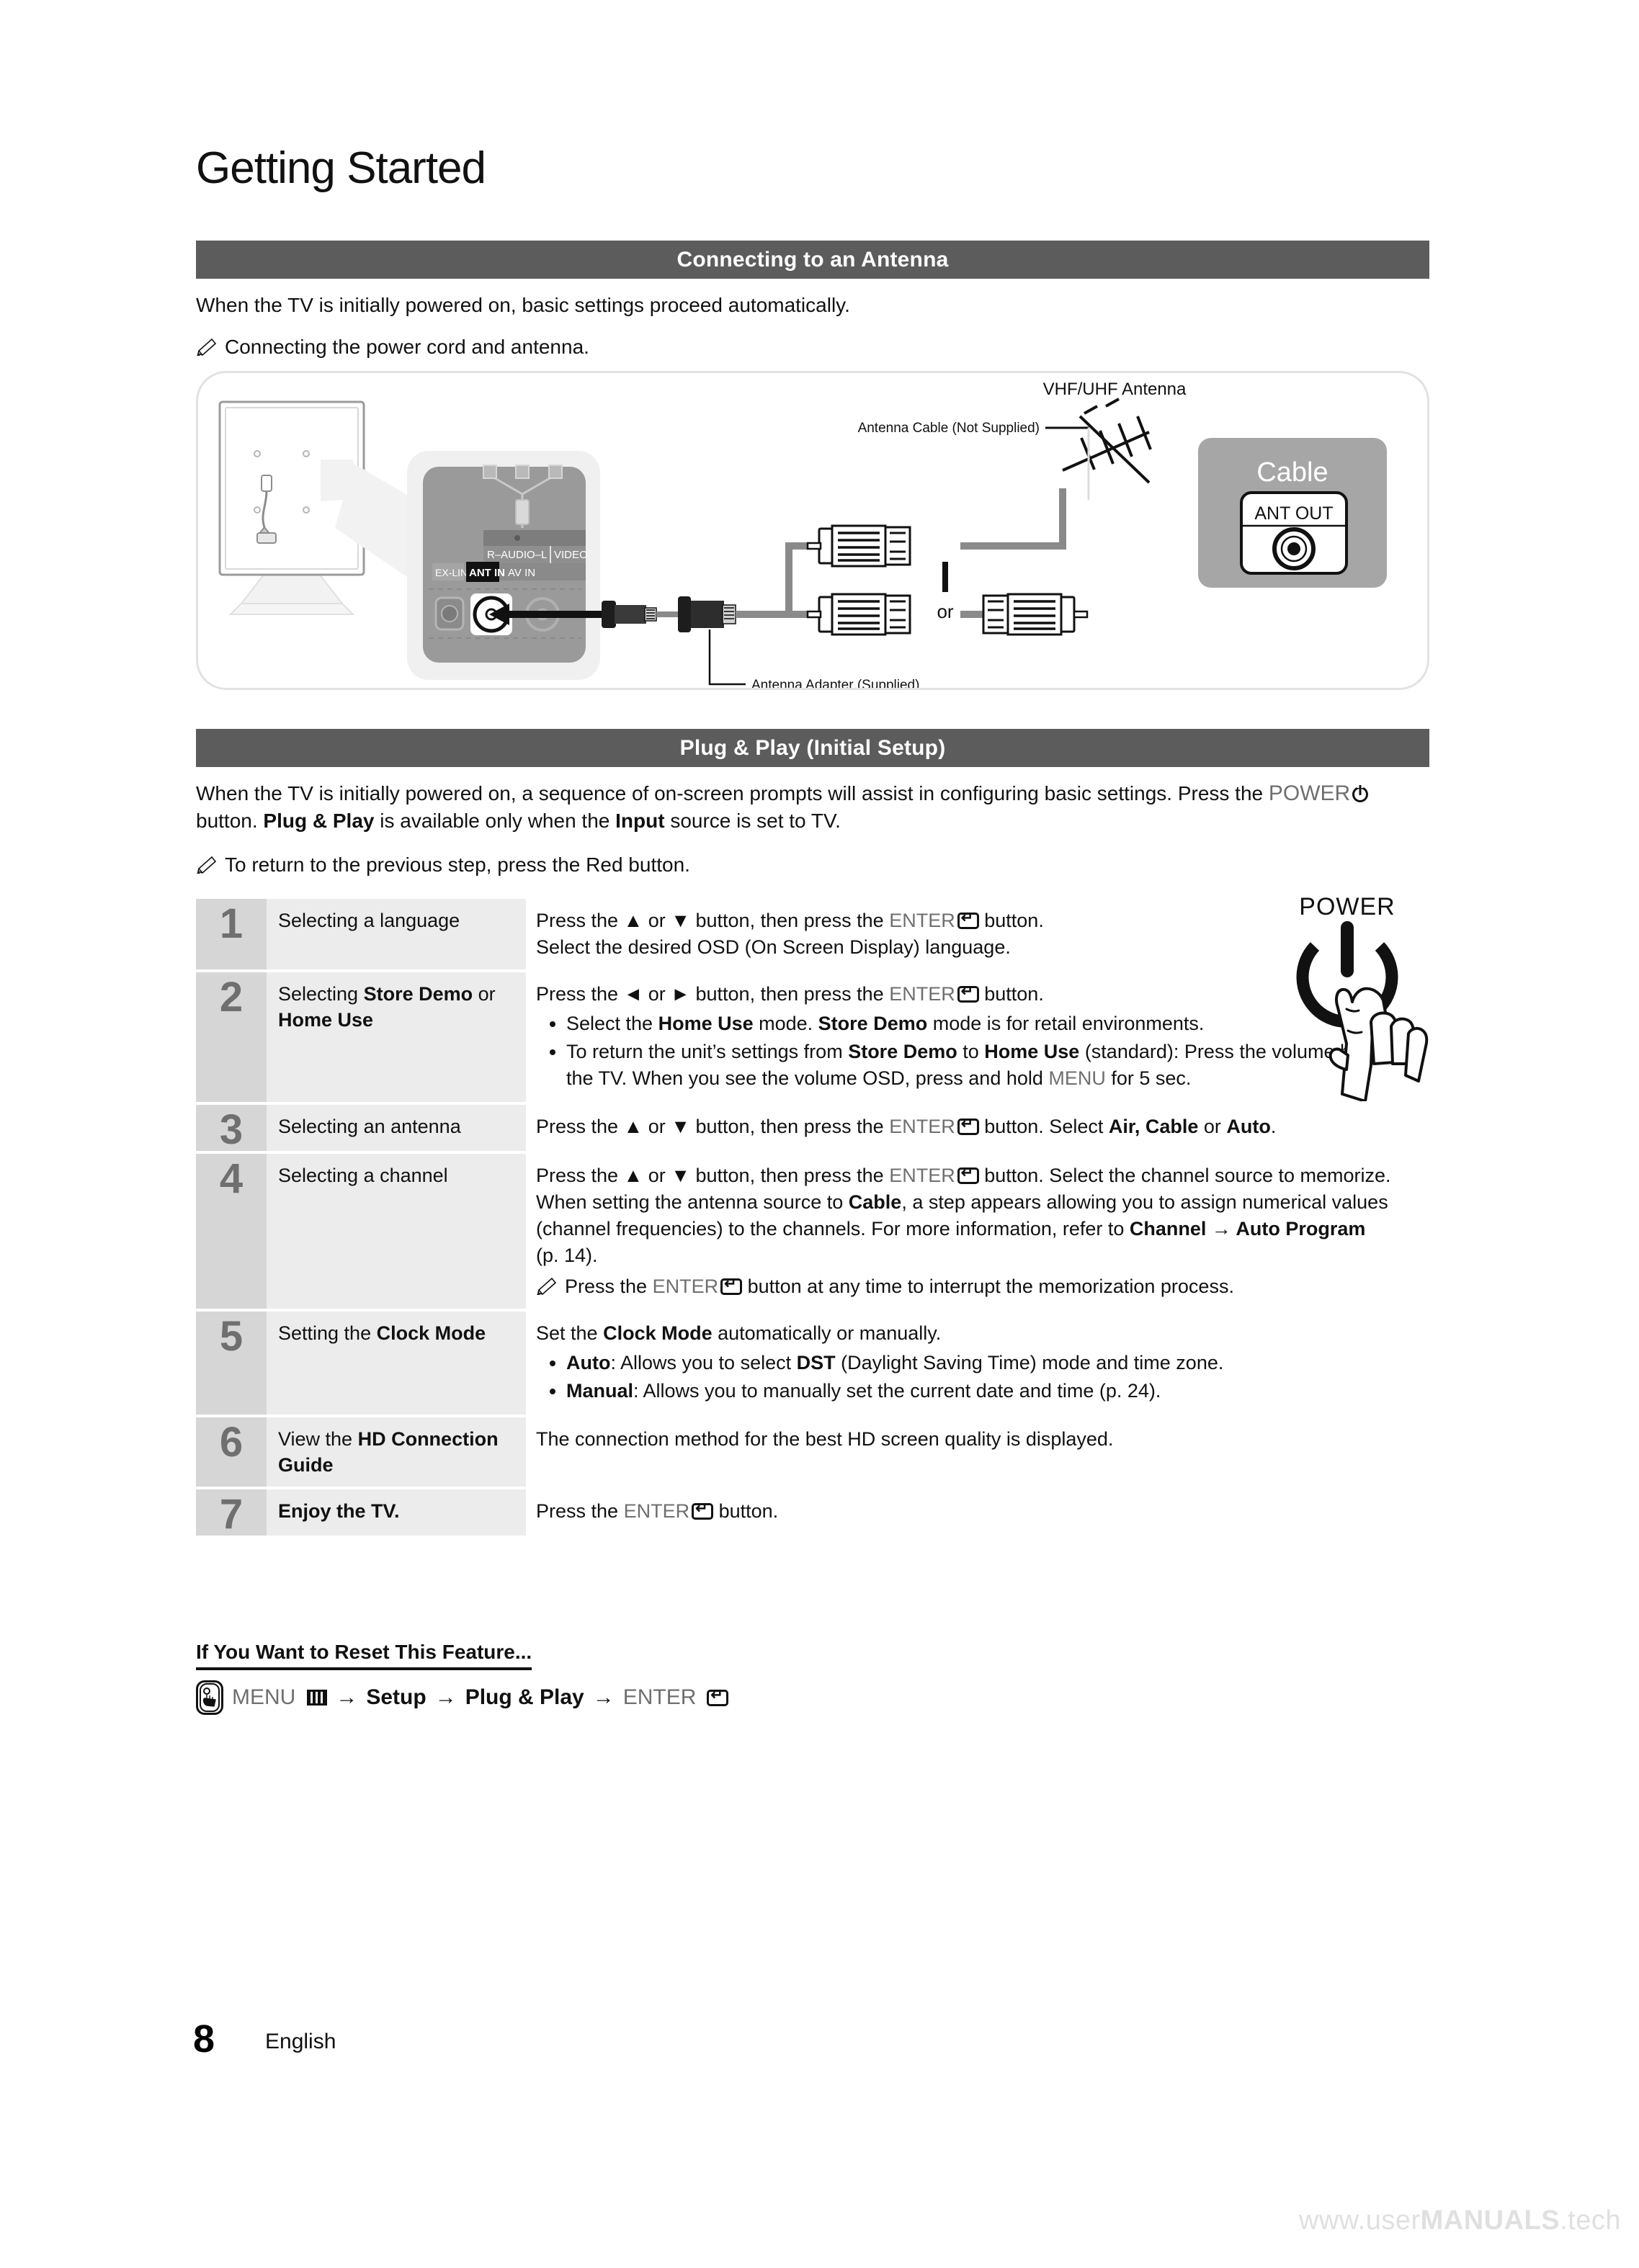 This screenshot has height=2268, width=1639. Describe the element at coordinates (231, 1452) in the screenshot. I see `step-number: 6` at that location.